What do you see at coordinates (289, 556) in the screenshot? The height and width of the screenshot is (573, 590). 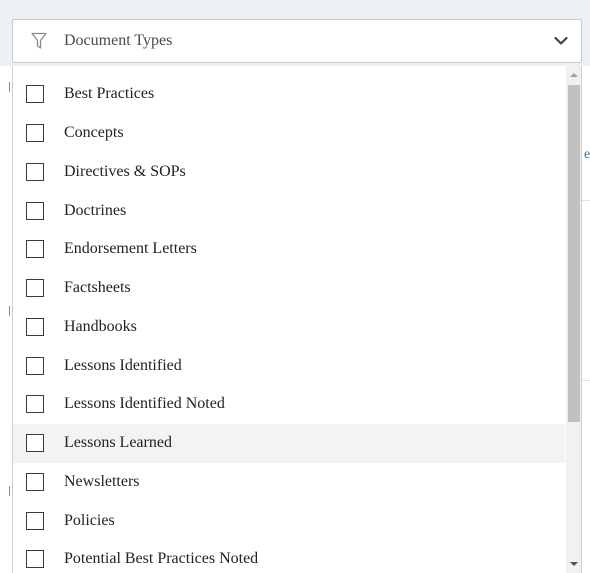 I see `list-item: Potential Best Practices Noted` at bounding box center [289, 556].